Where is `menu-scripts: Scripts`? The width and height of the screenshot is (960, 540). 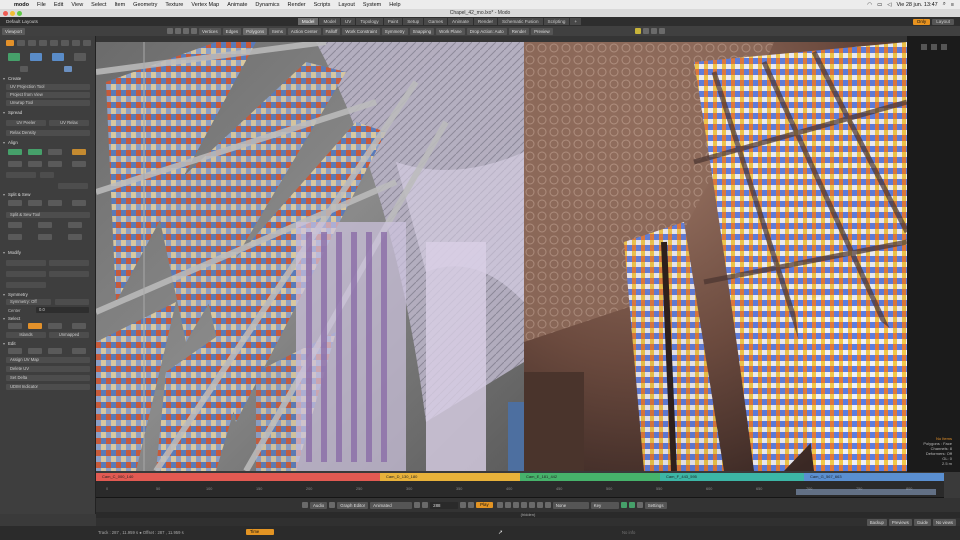
menu-scripts: Scripts is located at coordinates (322, 5).